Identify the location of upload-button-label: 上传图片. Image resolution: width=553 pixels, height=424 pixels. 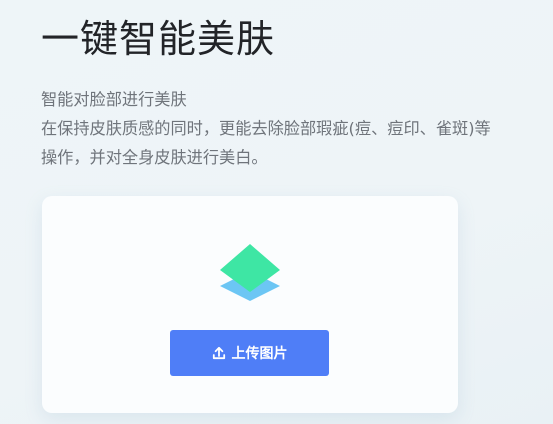
(259, 354).